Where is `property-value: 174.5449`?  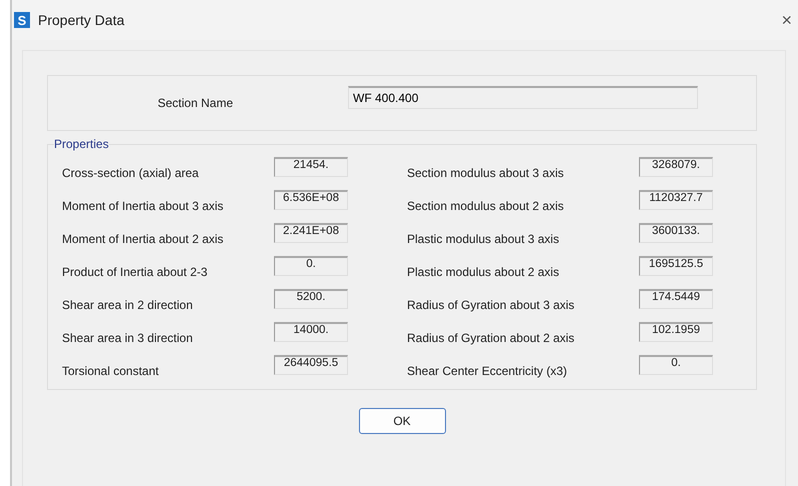
property-value: 174.5449 is located at coordinates (676, 299).